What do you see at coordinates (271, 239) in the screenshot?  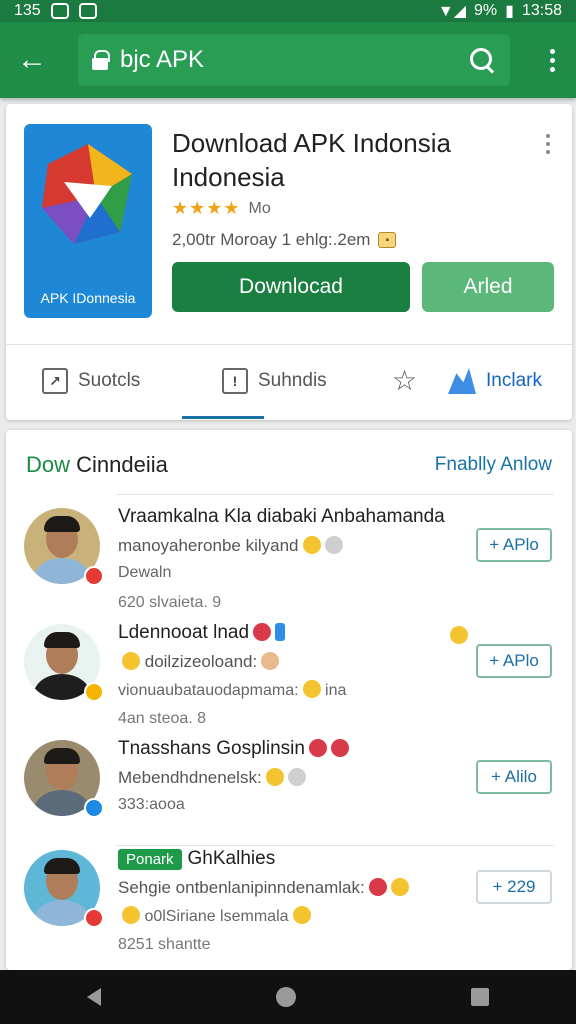 I see `meta-text: 2,00tr Moroay 1 ehlg:.2em` at bounding box center [271, 239].